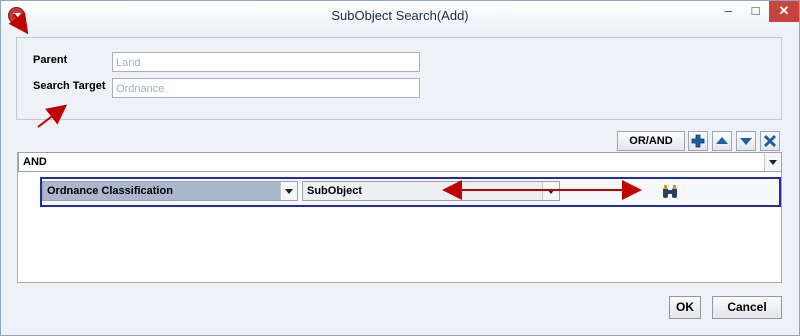  I want to click on operator-select-value: AND, so click(35, 162).